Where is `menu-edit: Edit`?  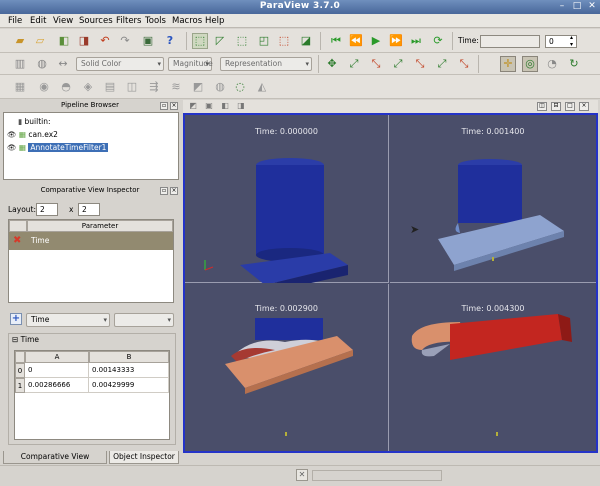 menu-edit: Edit is located at coordinates (38, 21).